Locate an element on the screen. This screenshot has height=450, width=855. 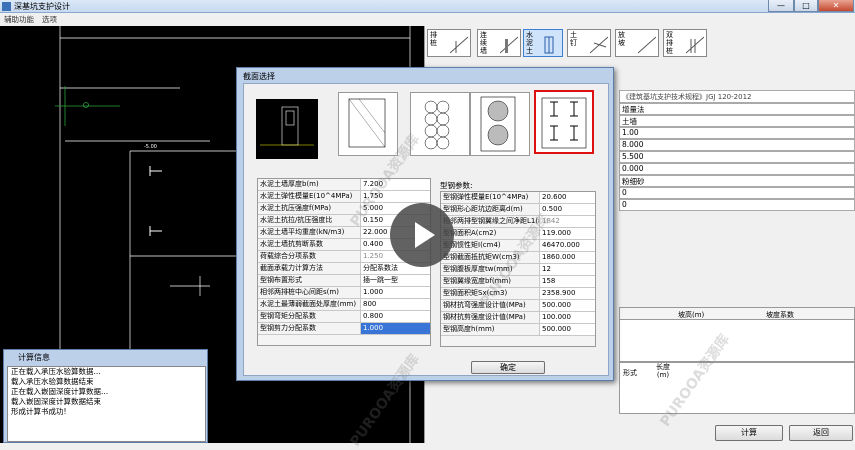
menu-bar: 辅助功能 选项 is located at coordinates (427, 19).